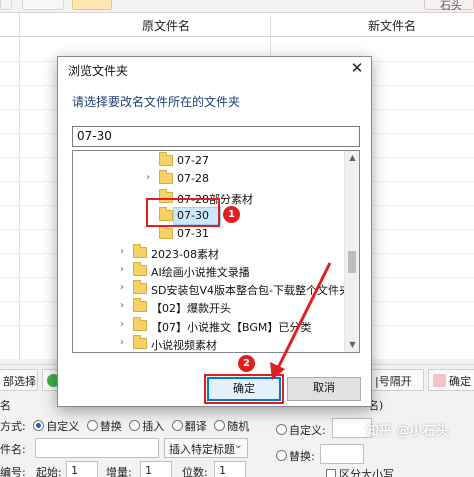 The width and height of the screenshot is (474, 477). Describe the element at coordinates (352, 158) in the screenshot. I see `scroll-up-icon: ▲` at that location.